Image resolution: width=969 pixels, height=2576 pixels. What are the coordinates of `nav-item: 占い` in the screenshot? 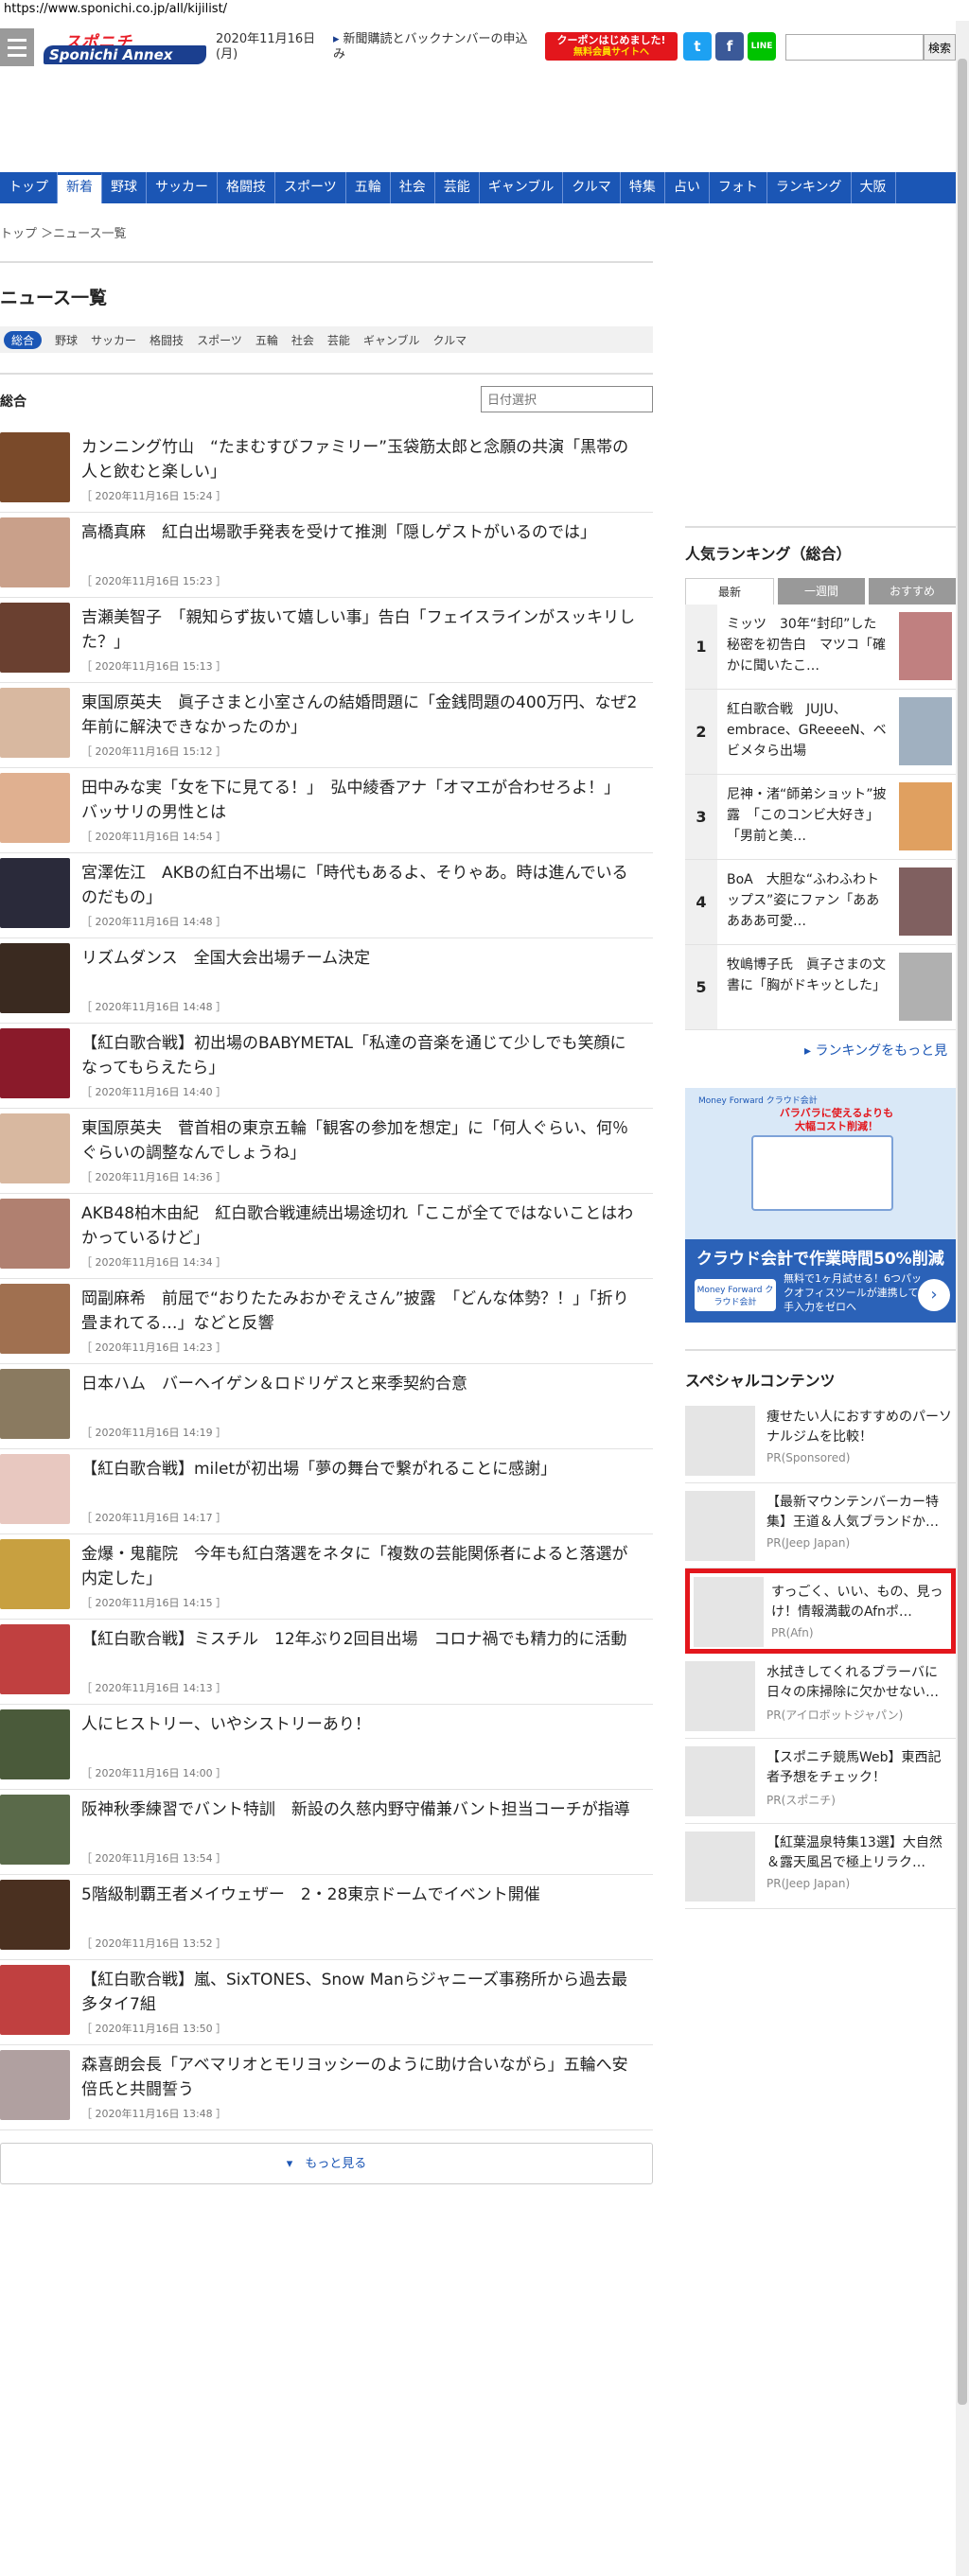 It's located at (687, 188).